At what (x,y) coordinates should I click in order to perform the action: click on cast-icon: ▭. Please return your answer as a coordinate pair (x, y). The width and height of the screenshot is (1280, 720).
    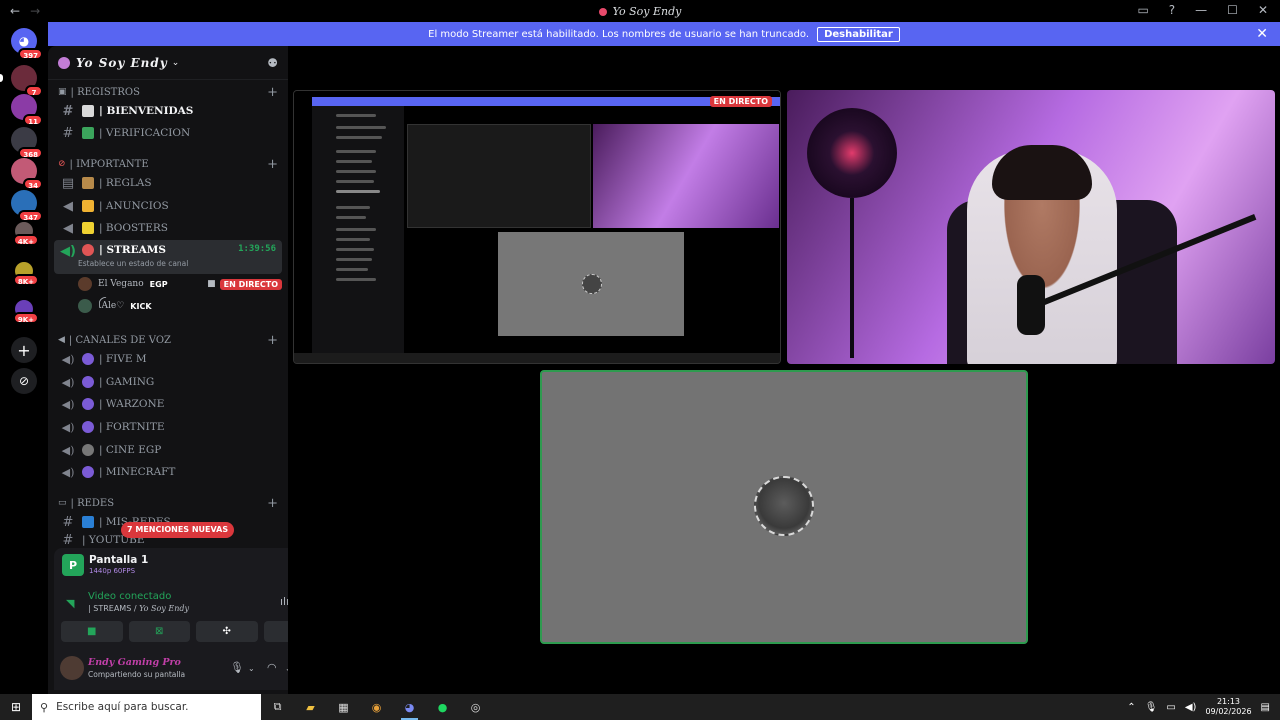
    Looking at the image, I should click on (1142, 10).